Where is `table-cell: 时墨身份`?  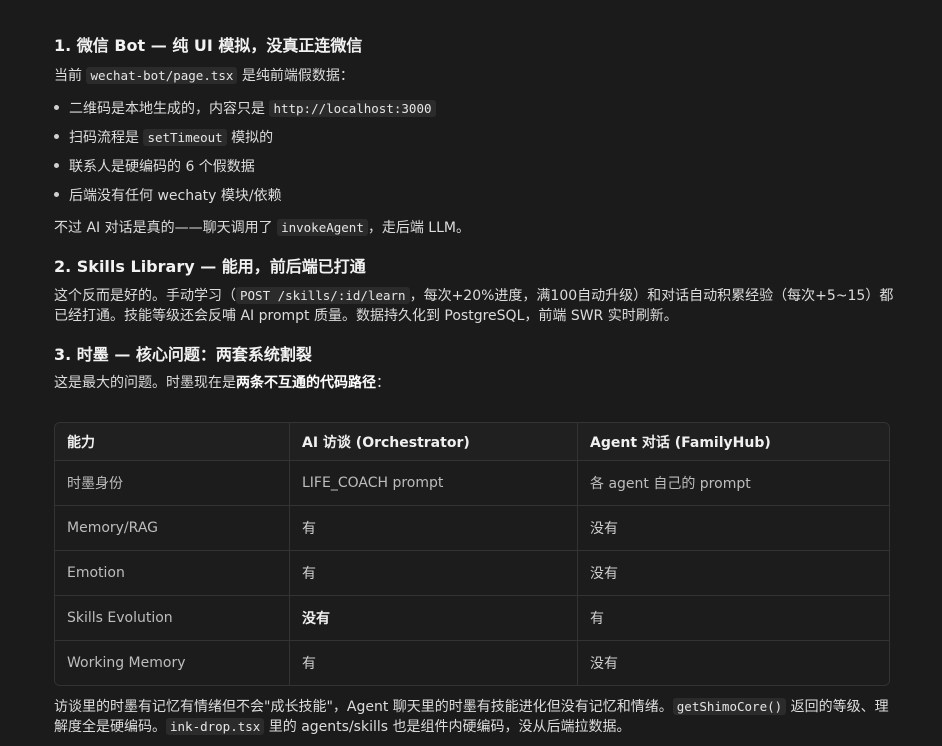 table-cell: 时墨身份 is located at coordinates (172, 483).